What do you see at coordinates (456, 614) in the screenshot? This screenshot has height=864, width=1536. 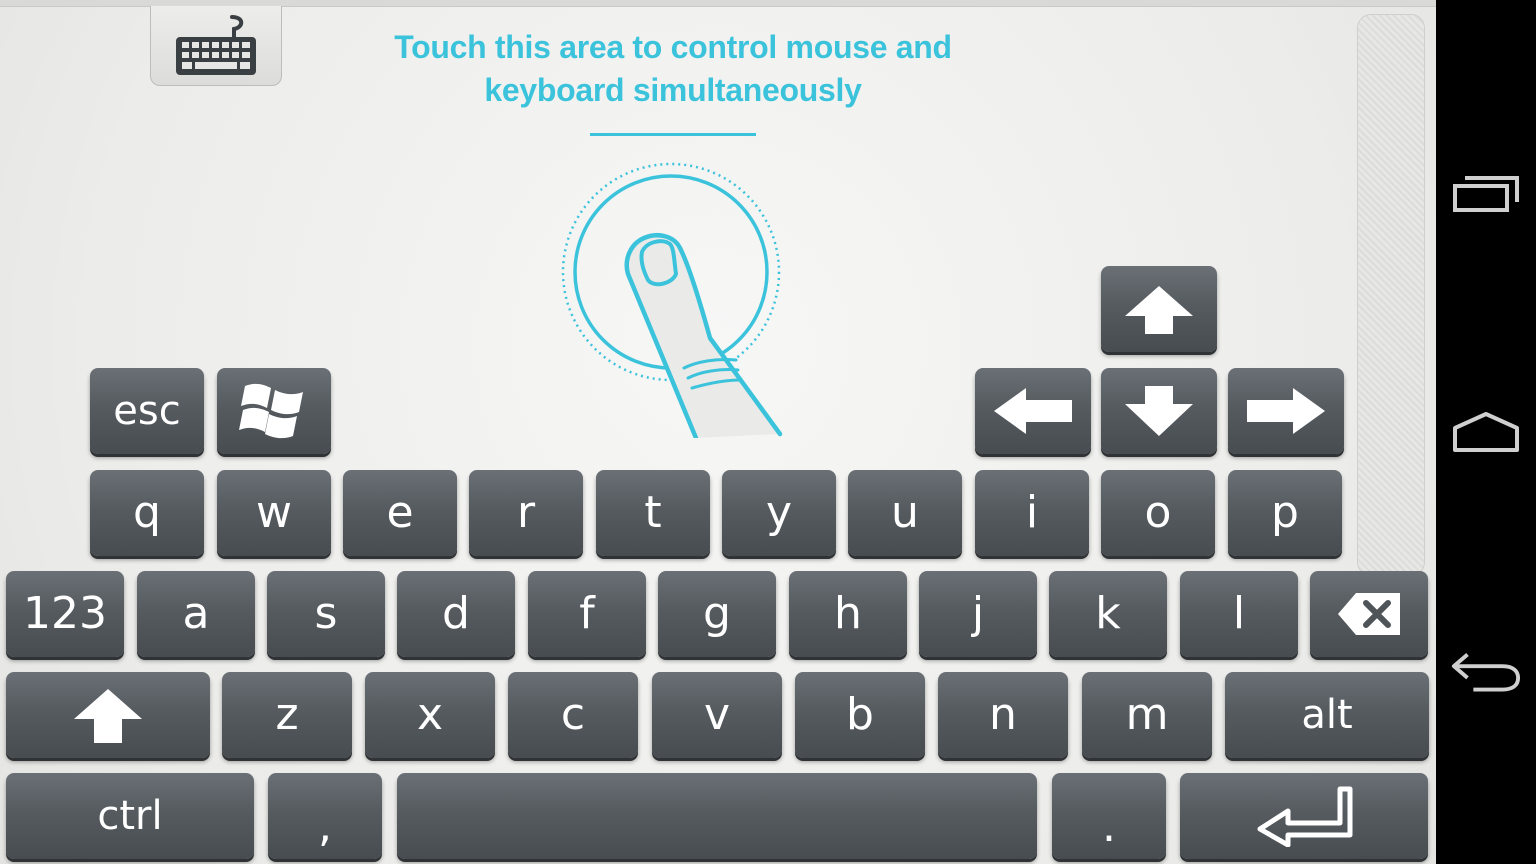 I see `key-d: d` at bounding box center [456, 614].